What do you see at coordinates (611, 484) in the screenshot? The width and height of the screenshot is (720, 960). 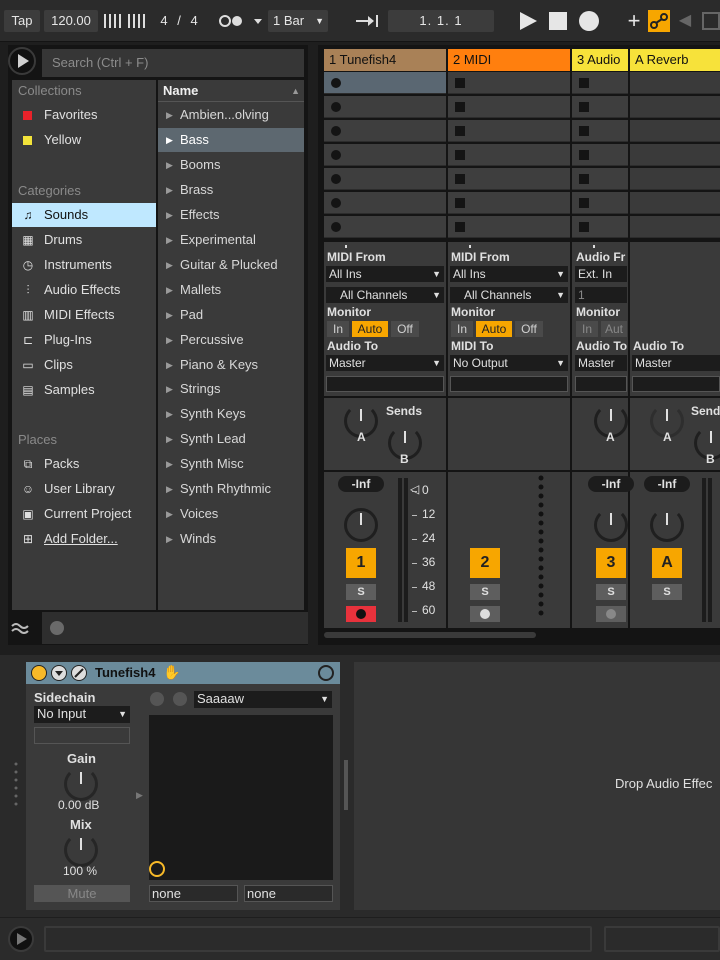 I see `track3-volume: -Inf` at bounding box center [611, 484].